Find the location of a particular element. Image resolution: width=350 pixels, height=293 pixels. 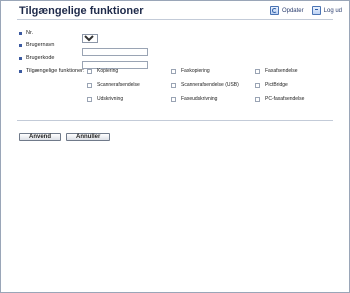

logout-icon is located at coordinates (316, 10).